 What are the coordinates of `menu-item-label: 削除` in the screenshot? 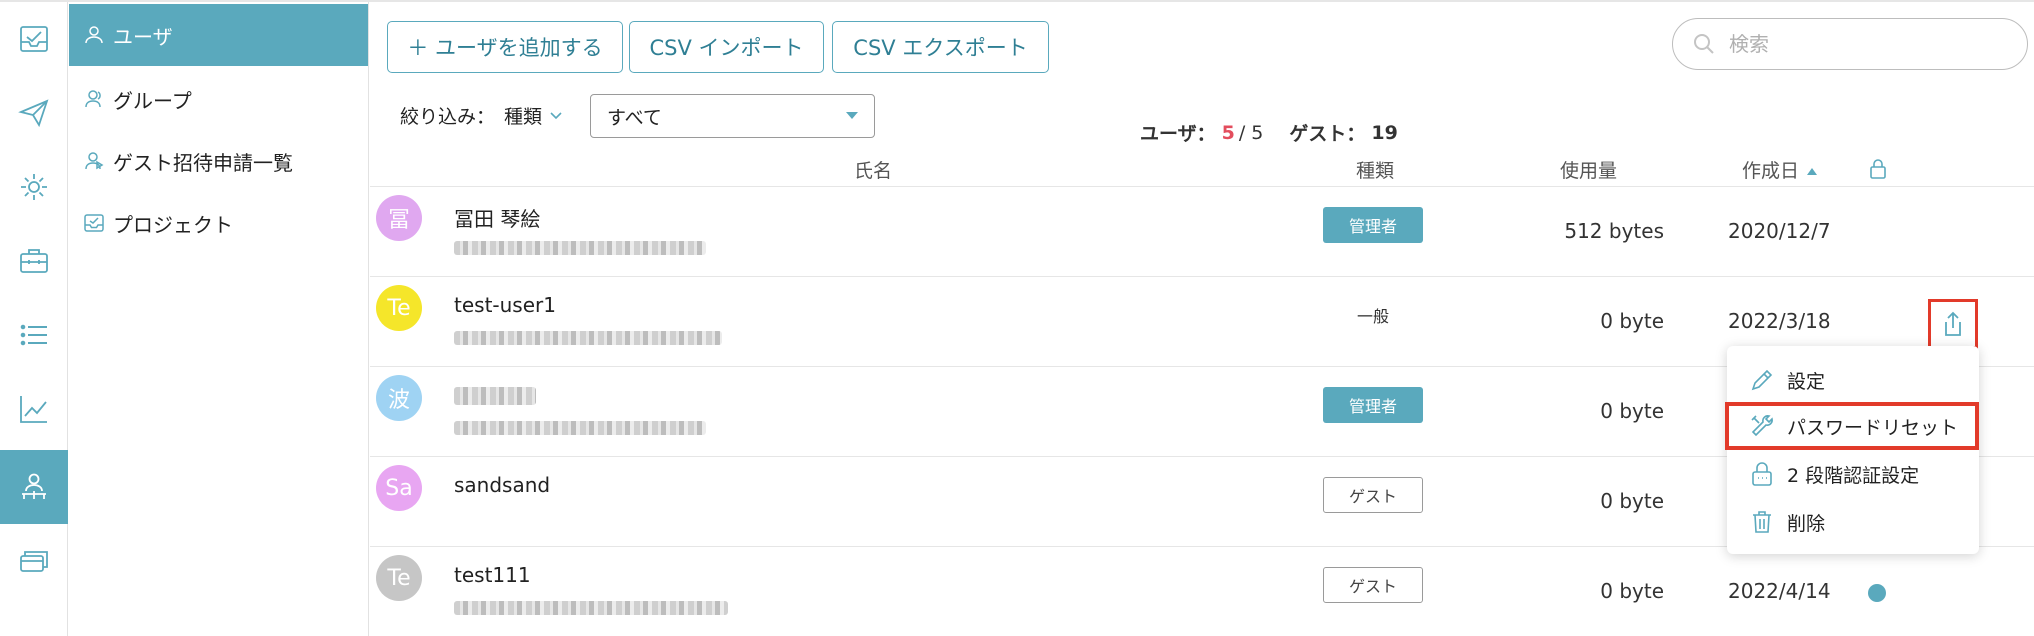 It's located at (1806, 523).